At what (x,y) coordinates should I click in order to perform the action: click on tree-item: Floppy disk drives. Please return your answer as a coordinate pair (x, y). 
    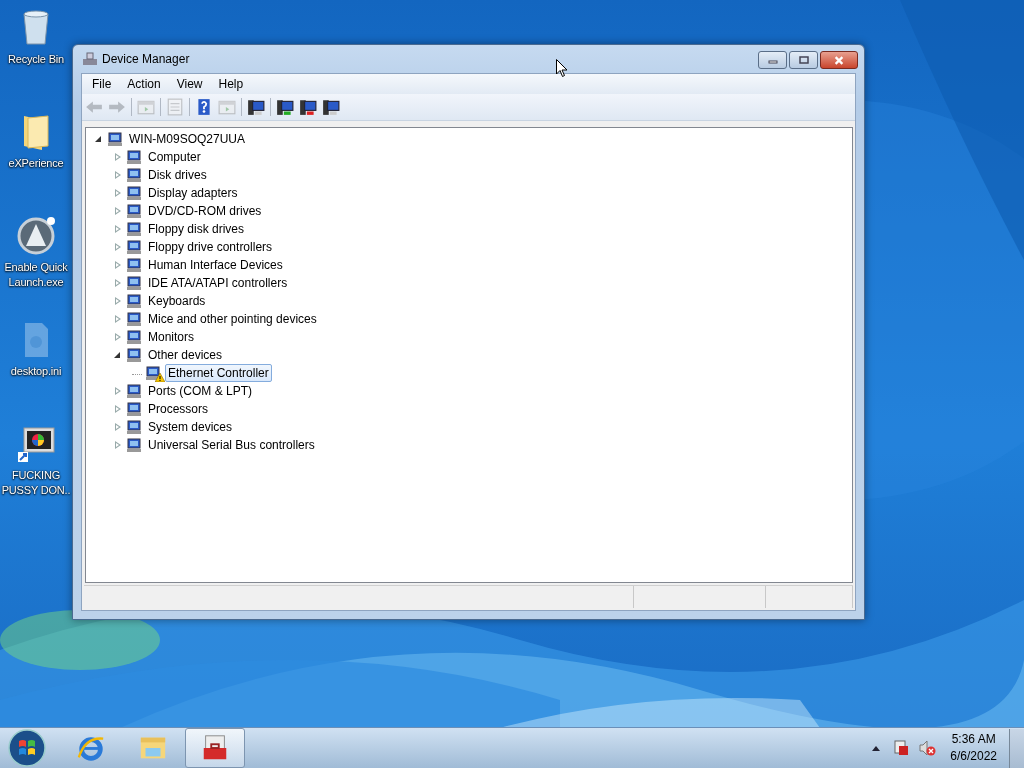
    Looking at the image, I should click on (196, 229).